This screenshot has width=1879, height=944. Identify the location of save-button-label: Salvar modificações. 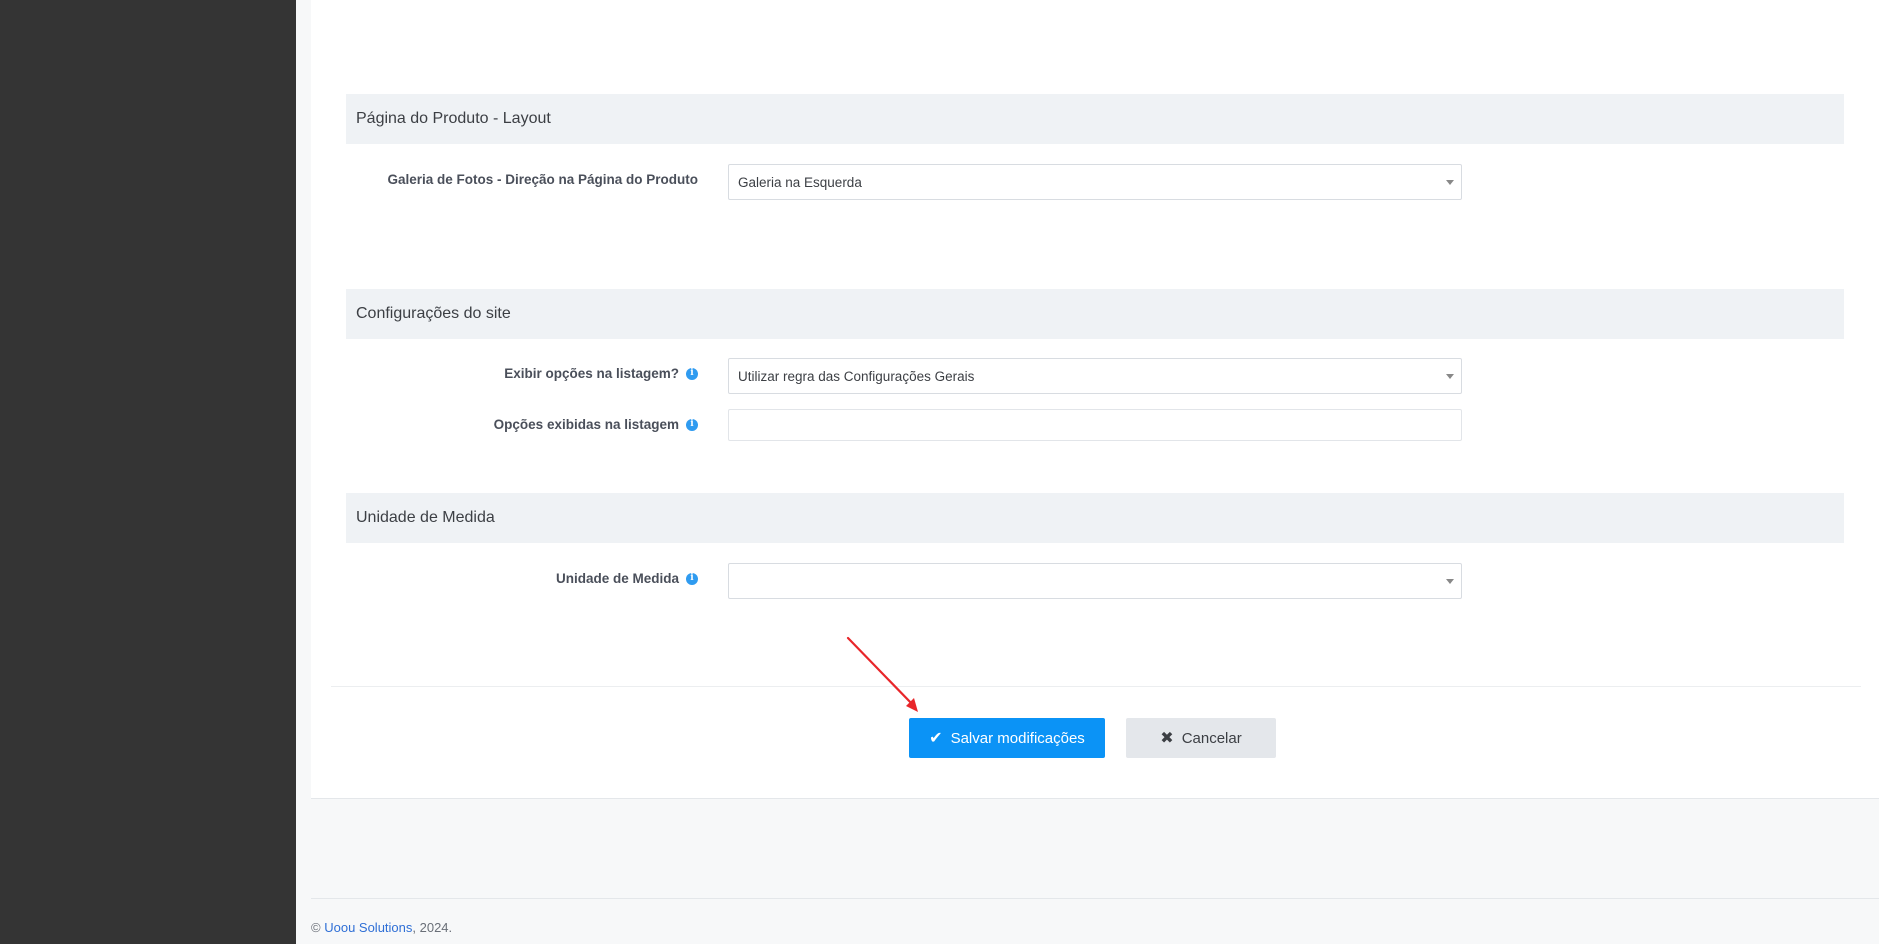
(1017, 738).